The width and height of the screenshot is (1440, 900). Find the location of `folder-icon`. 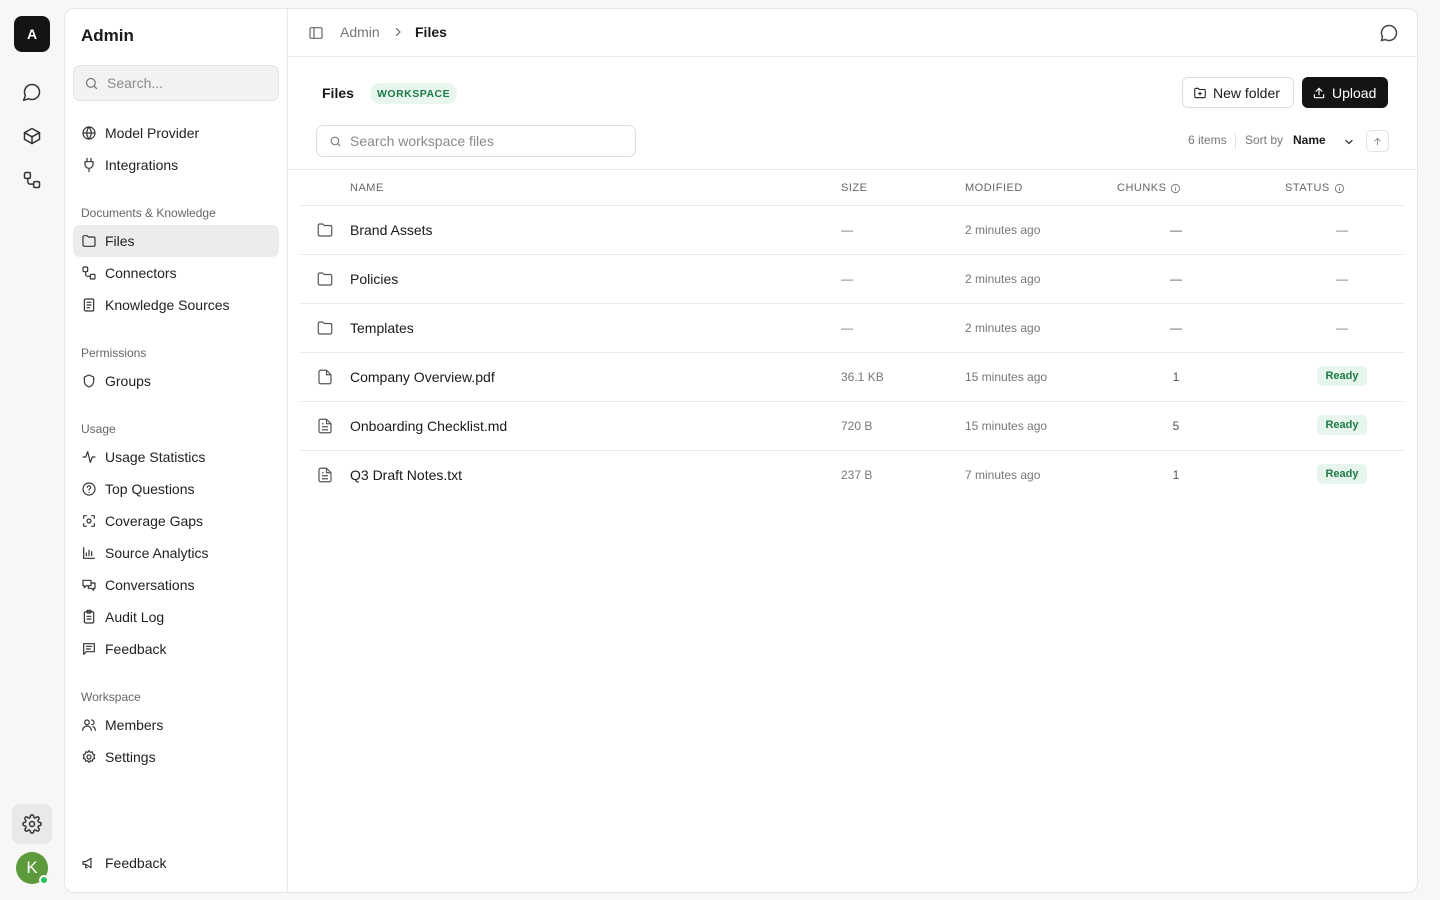

folder-icon is located at coordinates (89, 241).